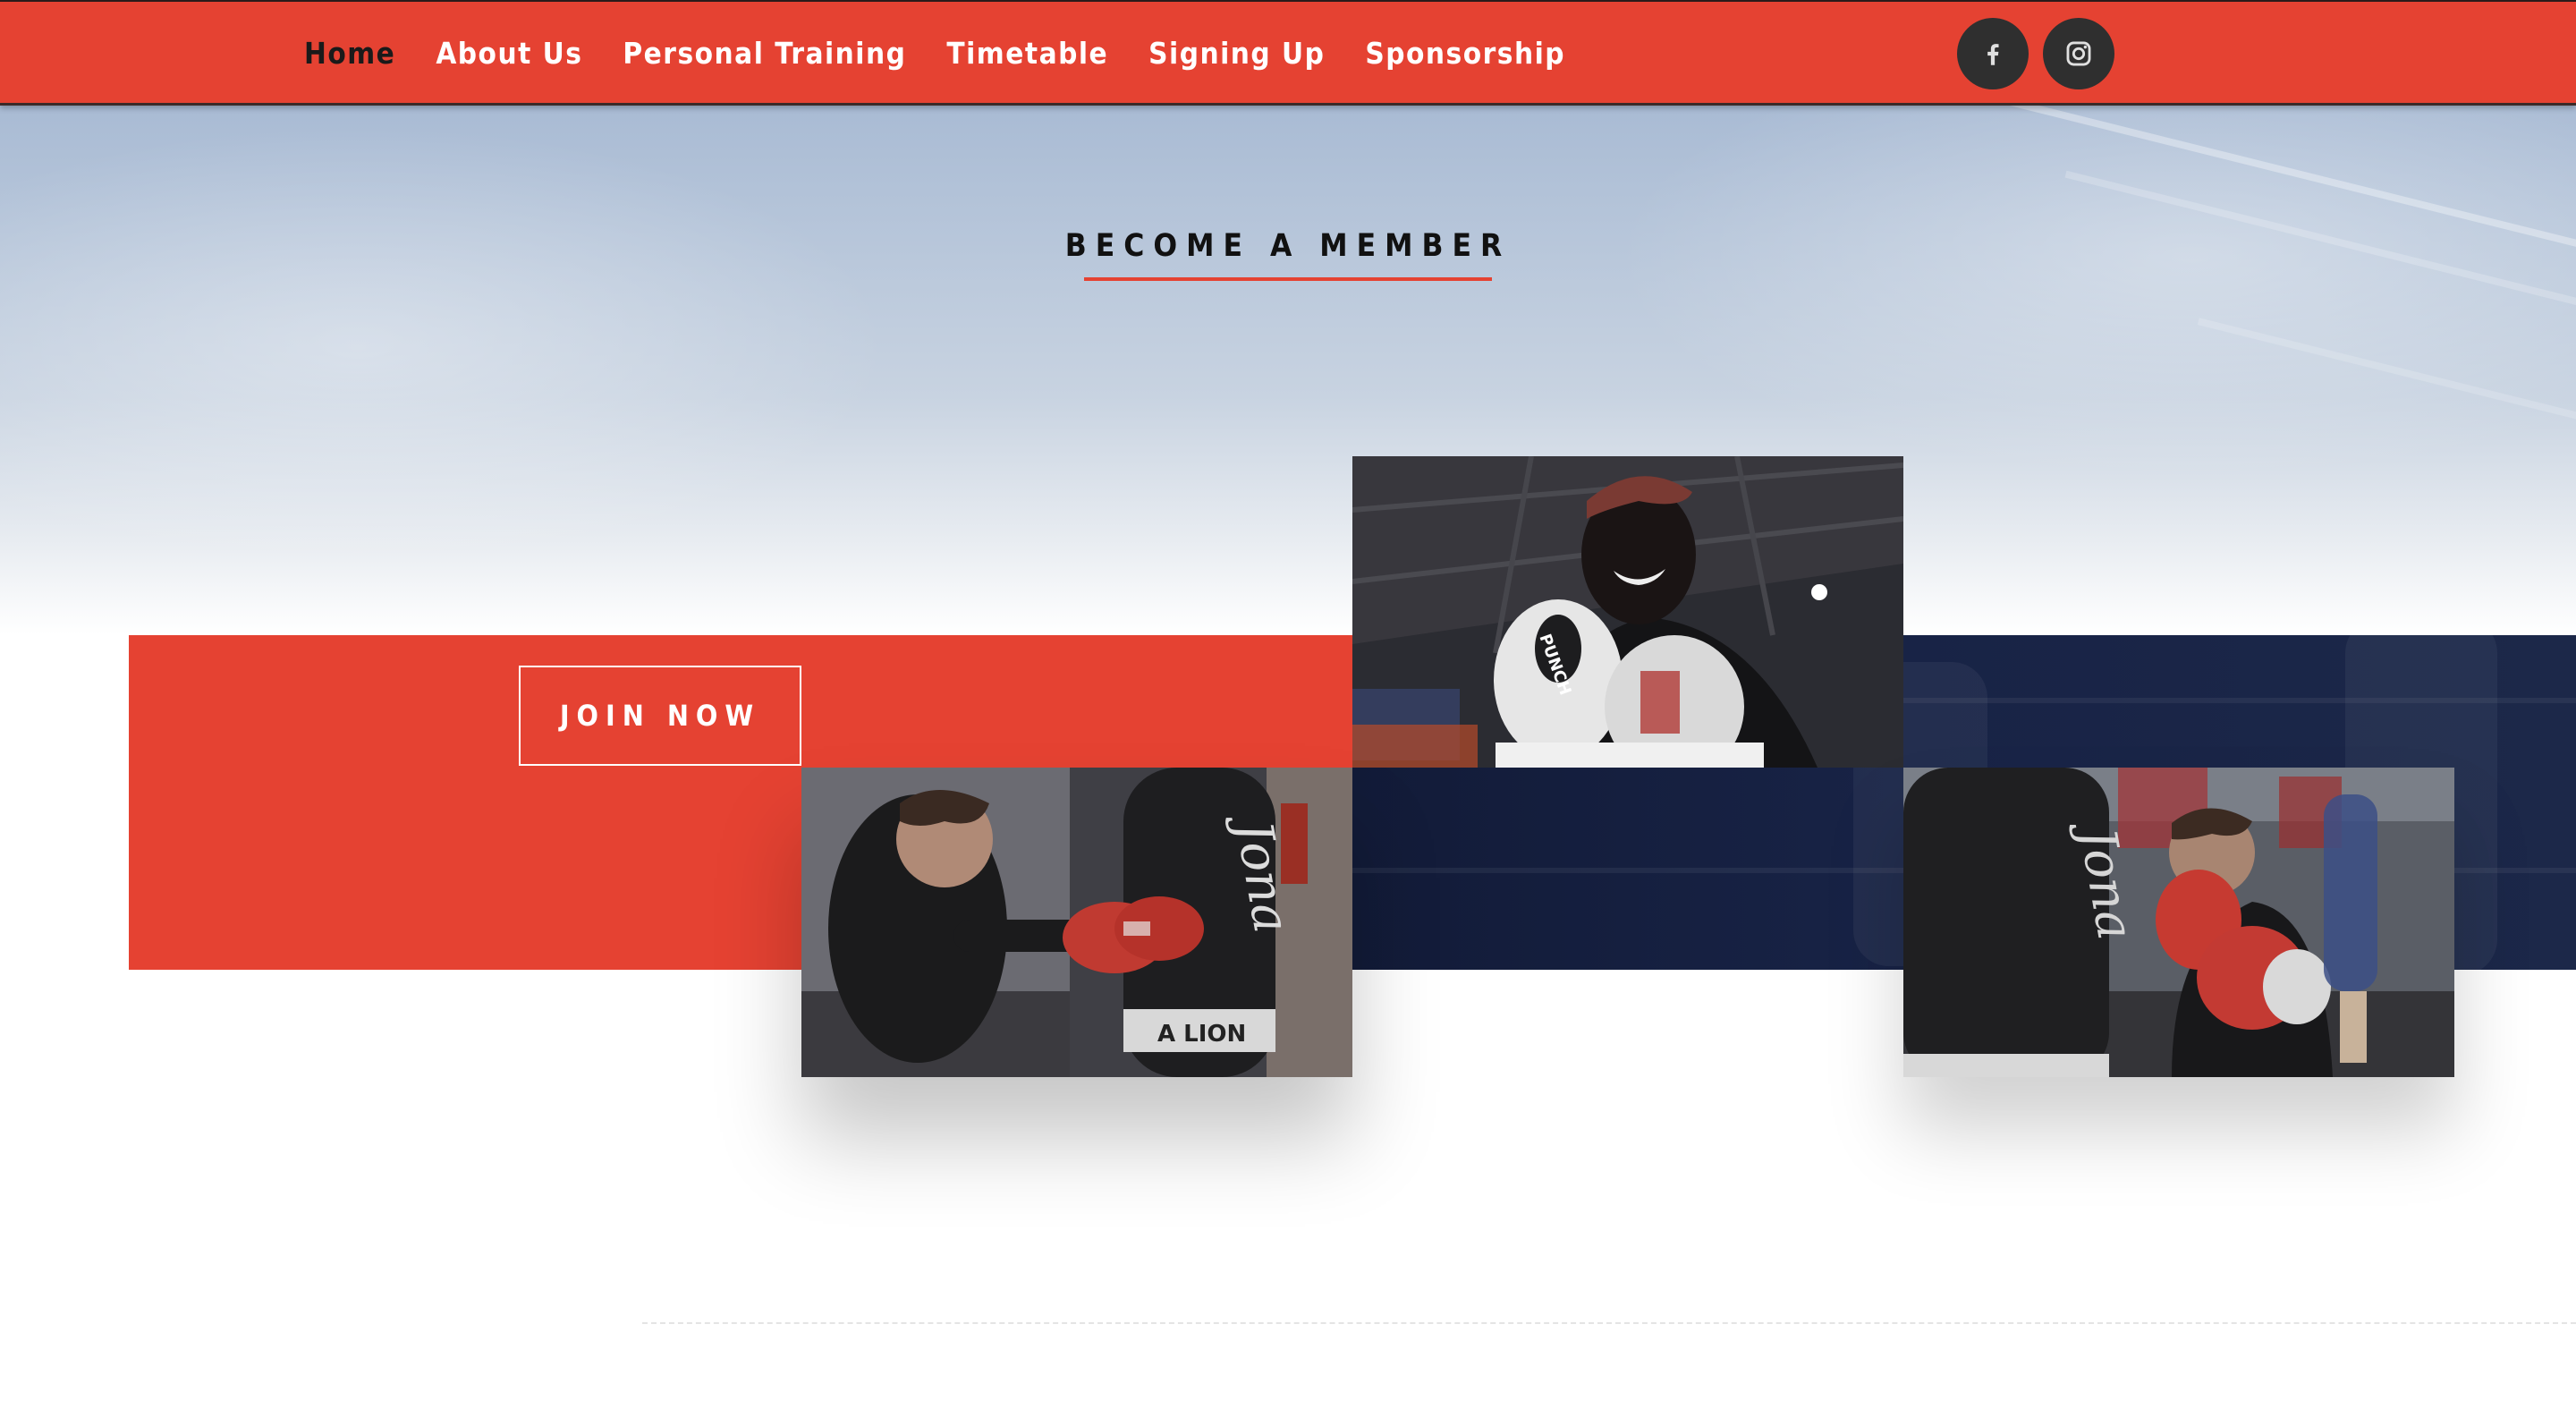 The height and width of the screenshot is (1409, 2576). Describe the element at coordinates (509, 54) in the screenshot. I see `nav-item-about-us: About Us` at that location.